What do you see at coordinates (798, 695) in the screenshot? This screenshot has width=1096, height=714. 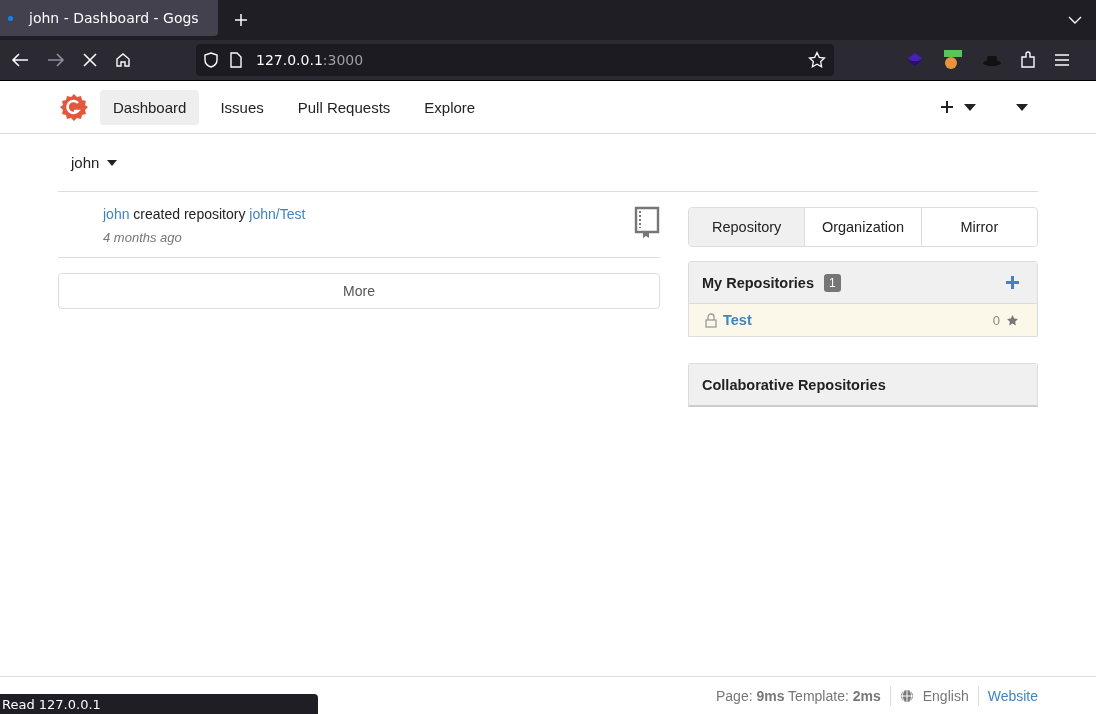 I see `page-timing: Page: 9ms Template: 2ms` at bounding box center [798, 695].